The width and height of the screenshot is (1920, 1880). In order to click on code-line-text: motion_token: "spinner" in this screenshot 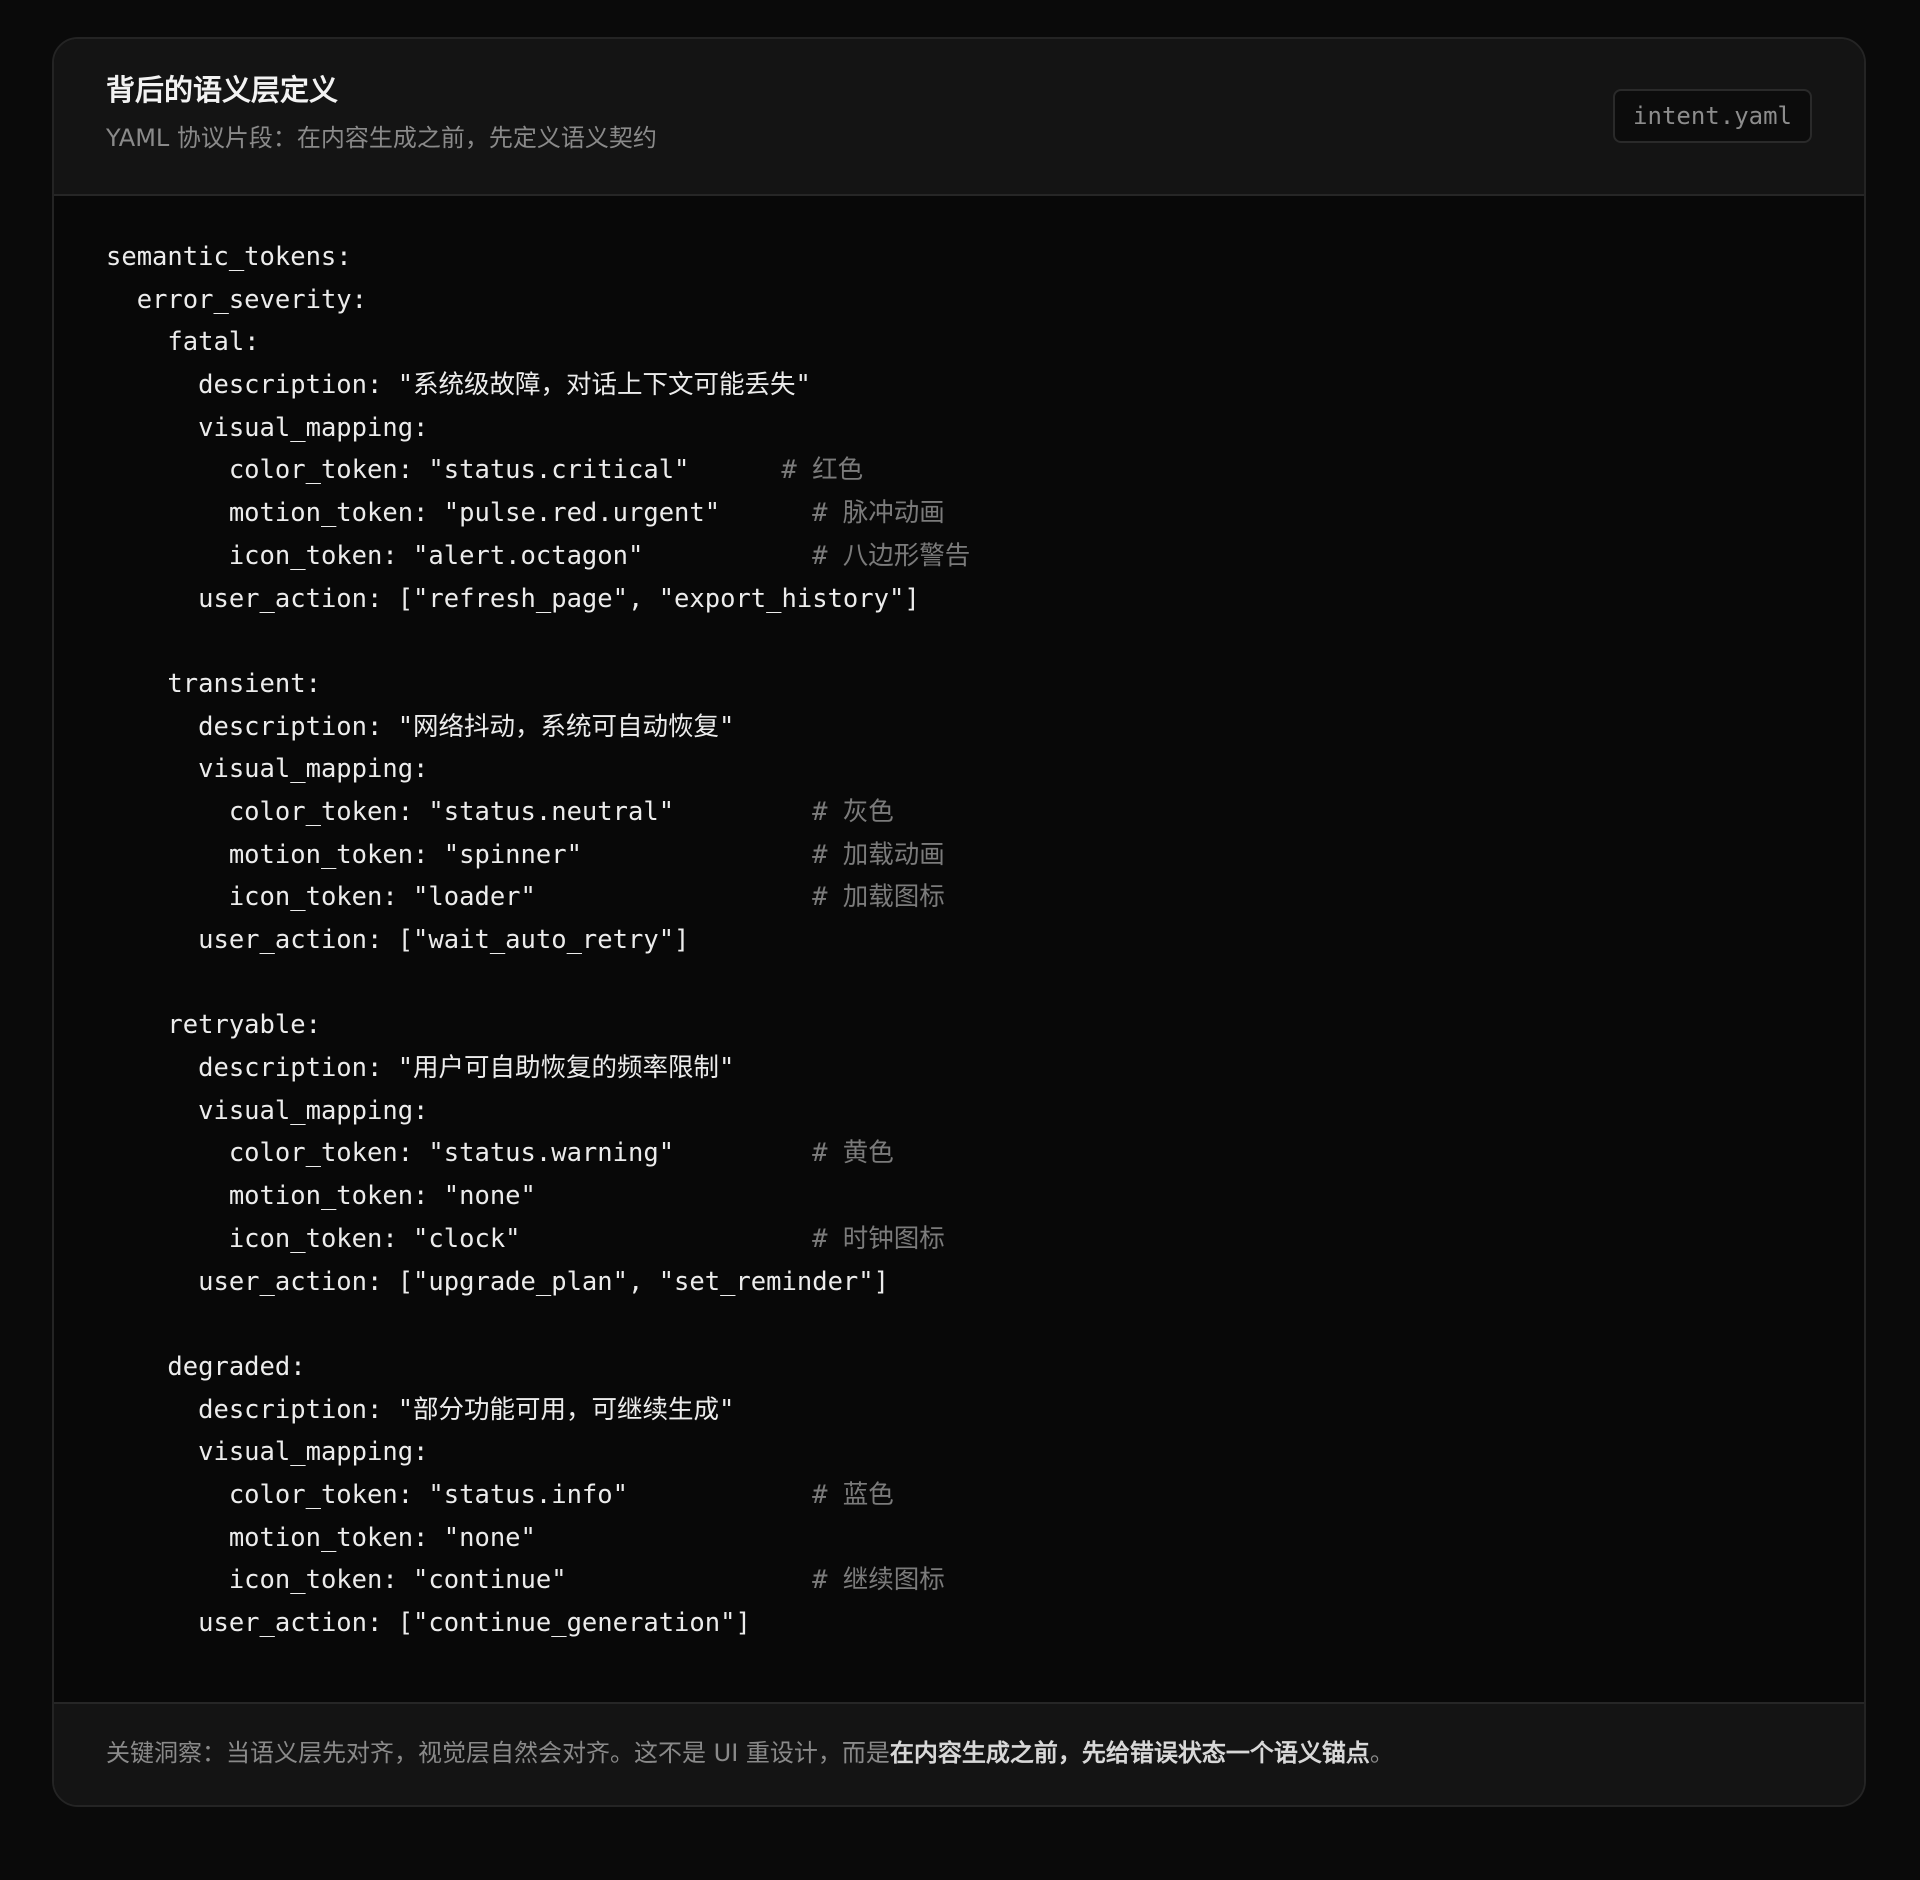, I will do `click(405, 854)`.